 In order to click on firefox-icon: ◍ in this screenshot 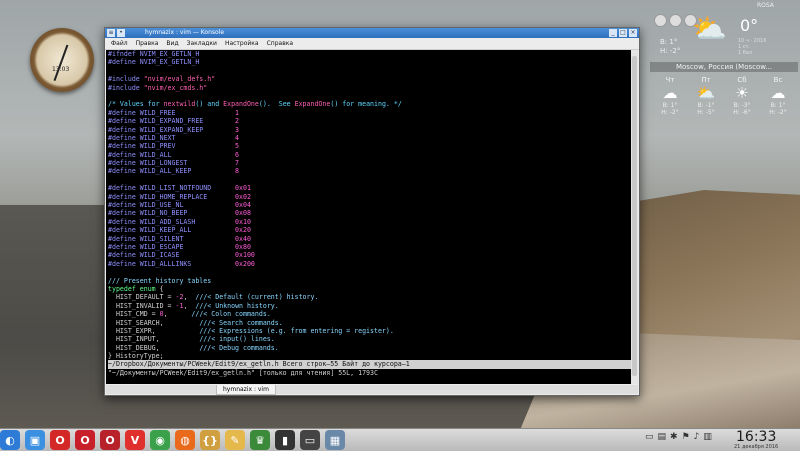, I will do `click(185, 440)`.